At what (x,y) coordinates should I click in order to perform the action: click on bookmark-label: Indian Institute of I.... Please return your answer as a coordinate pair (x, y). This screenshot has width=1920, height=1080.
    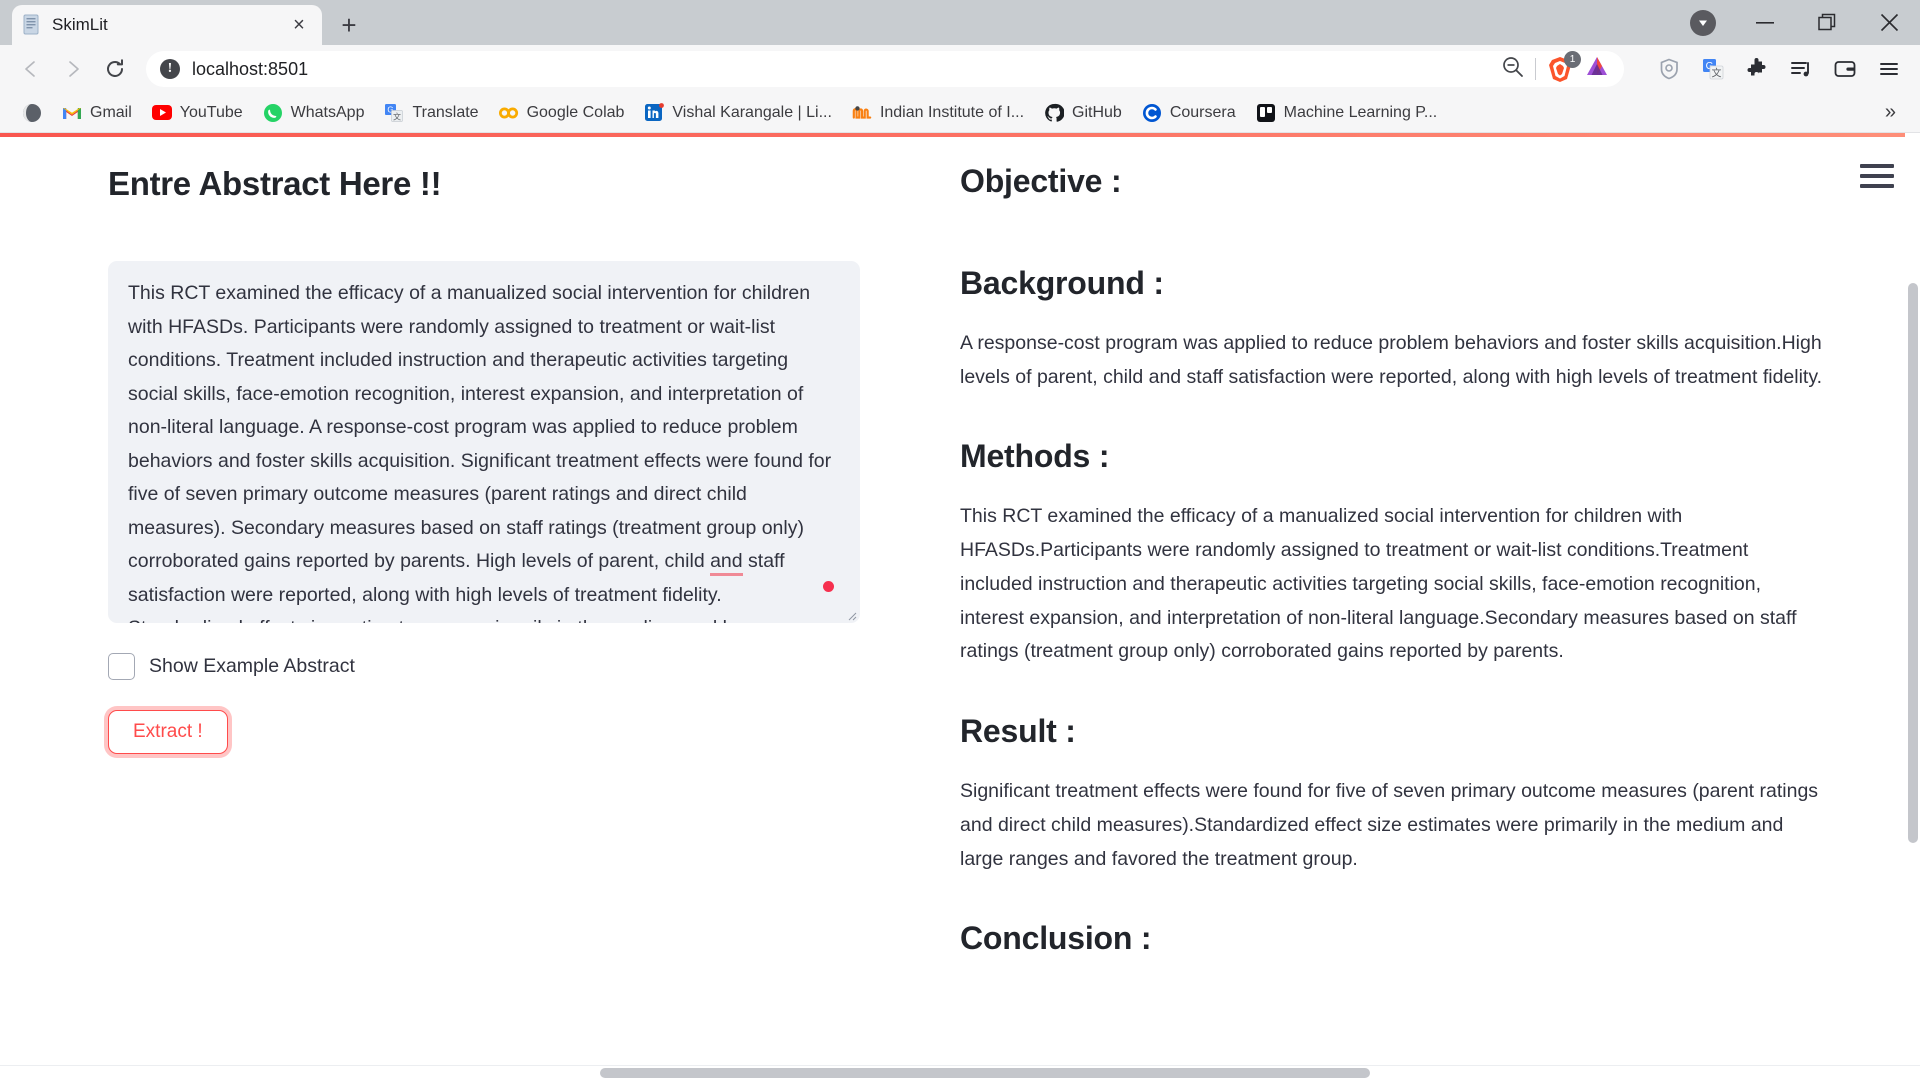
    Looking at the image, I should click on (952, 112).